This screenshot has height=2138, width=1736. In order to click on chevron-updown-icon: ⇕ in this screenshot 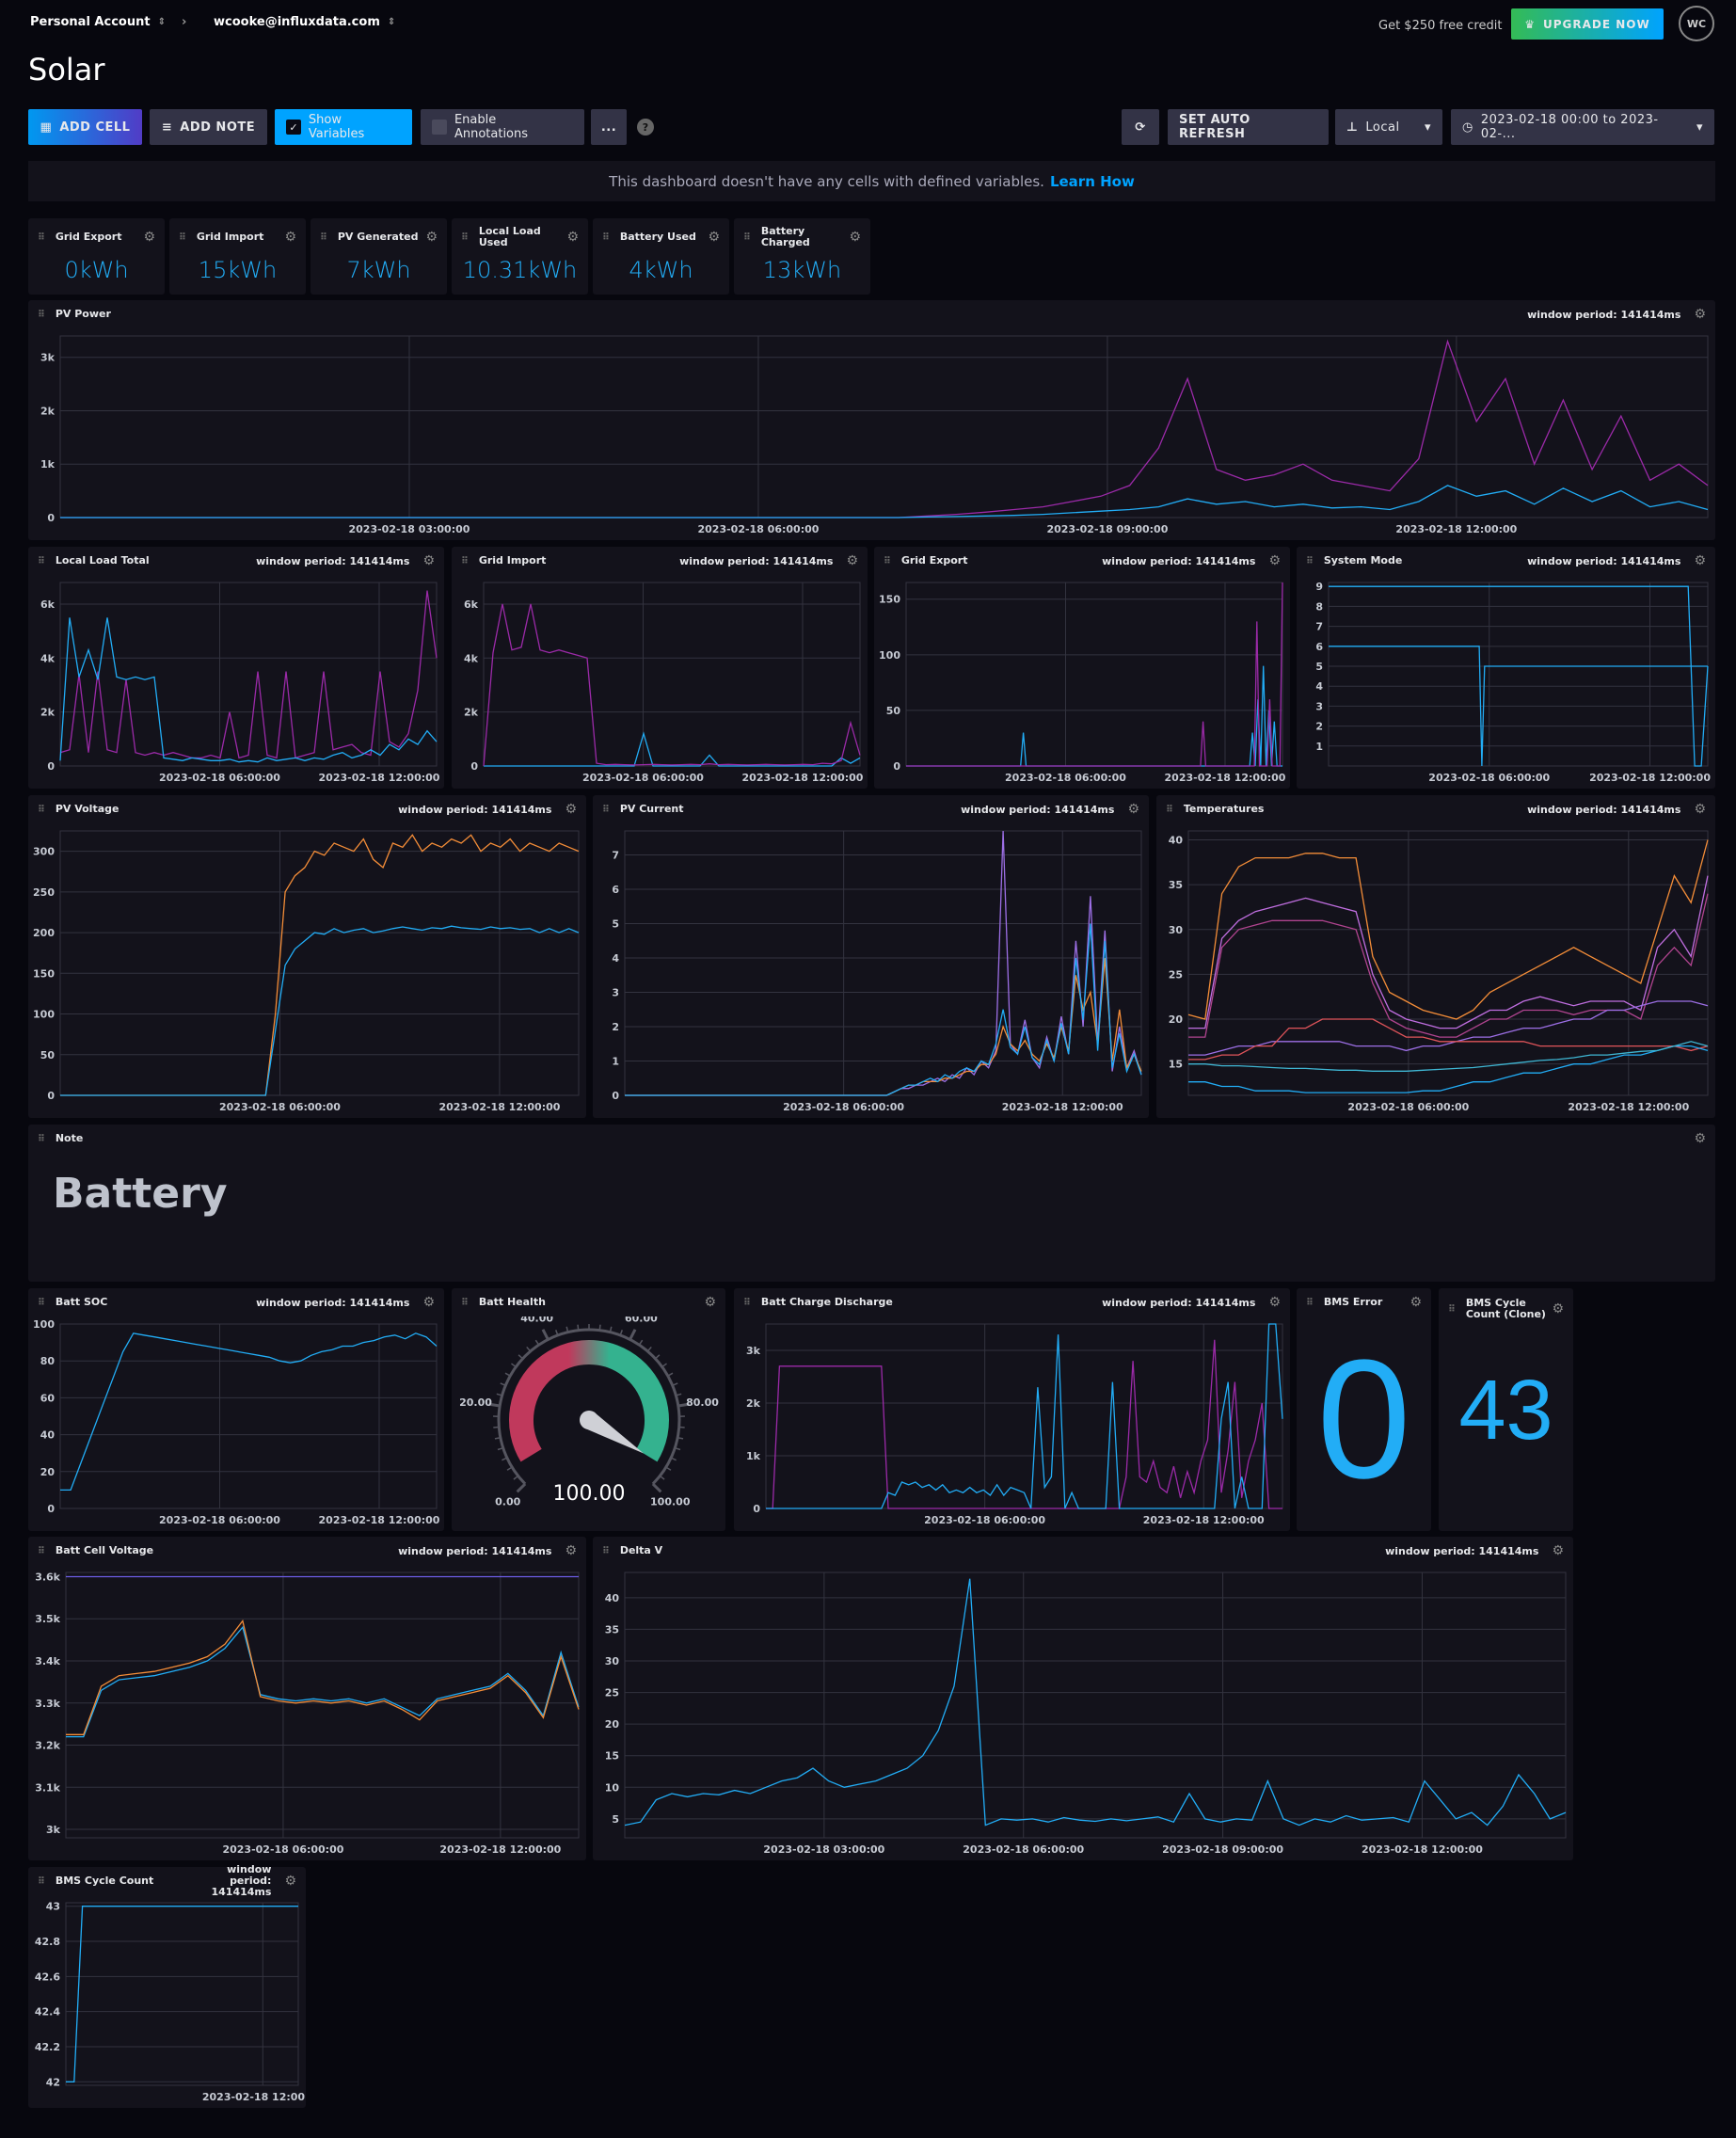, I will do `click(391, 22)`.